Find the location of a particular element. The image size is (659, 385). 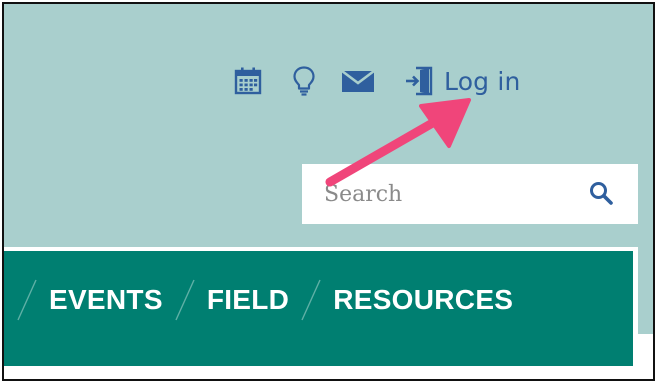

login-link: Log in is located at coordinates (462, 81).